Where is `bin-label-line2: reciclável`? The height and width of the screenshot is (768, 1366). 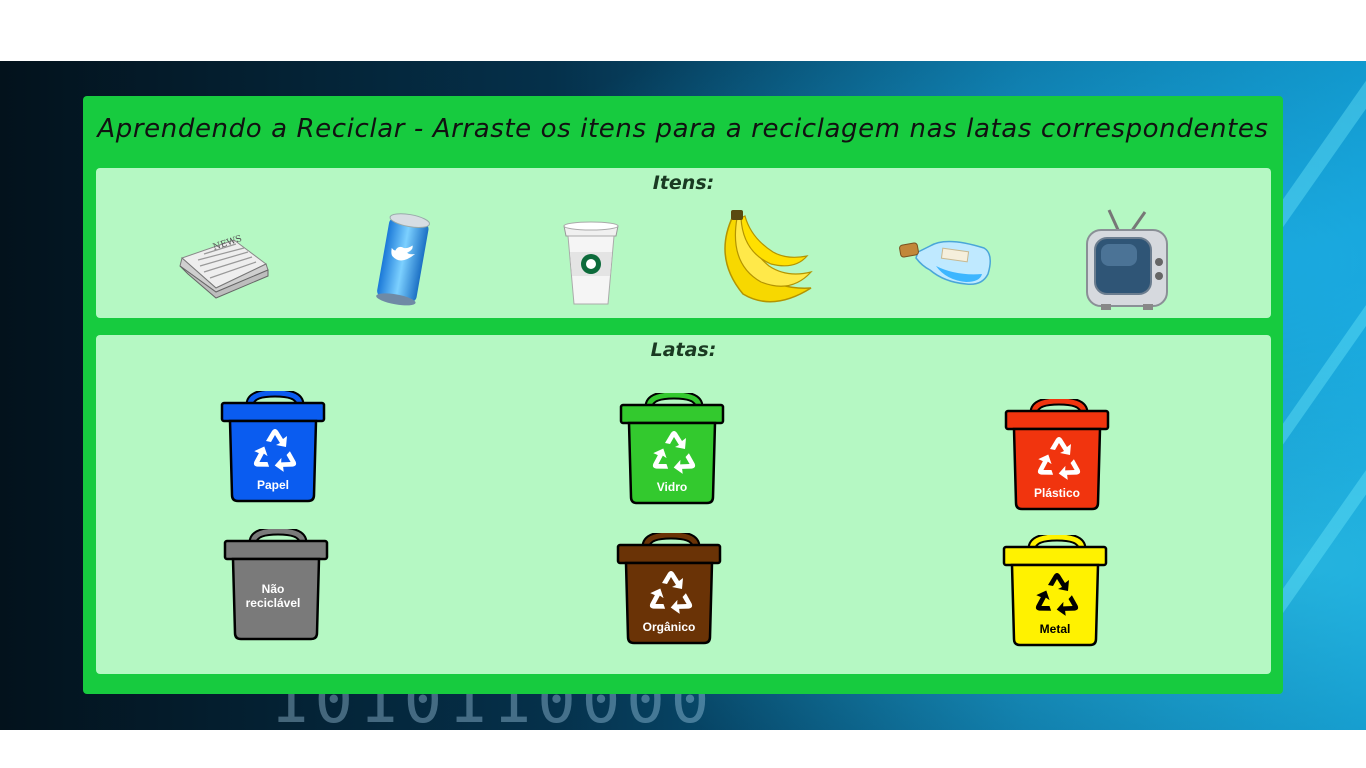 bin-label-line2: reciclável is located at coordinates (273, 603).